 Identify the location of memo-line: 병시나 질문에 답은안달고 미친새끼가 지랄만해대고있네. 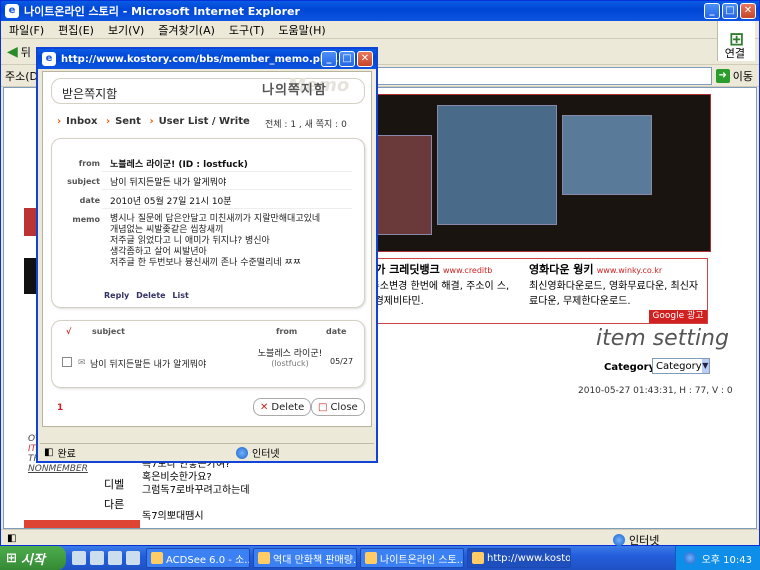
(215, 219).